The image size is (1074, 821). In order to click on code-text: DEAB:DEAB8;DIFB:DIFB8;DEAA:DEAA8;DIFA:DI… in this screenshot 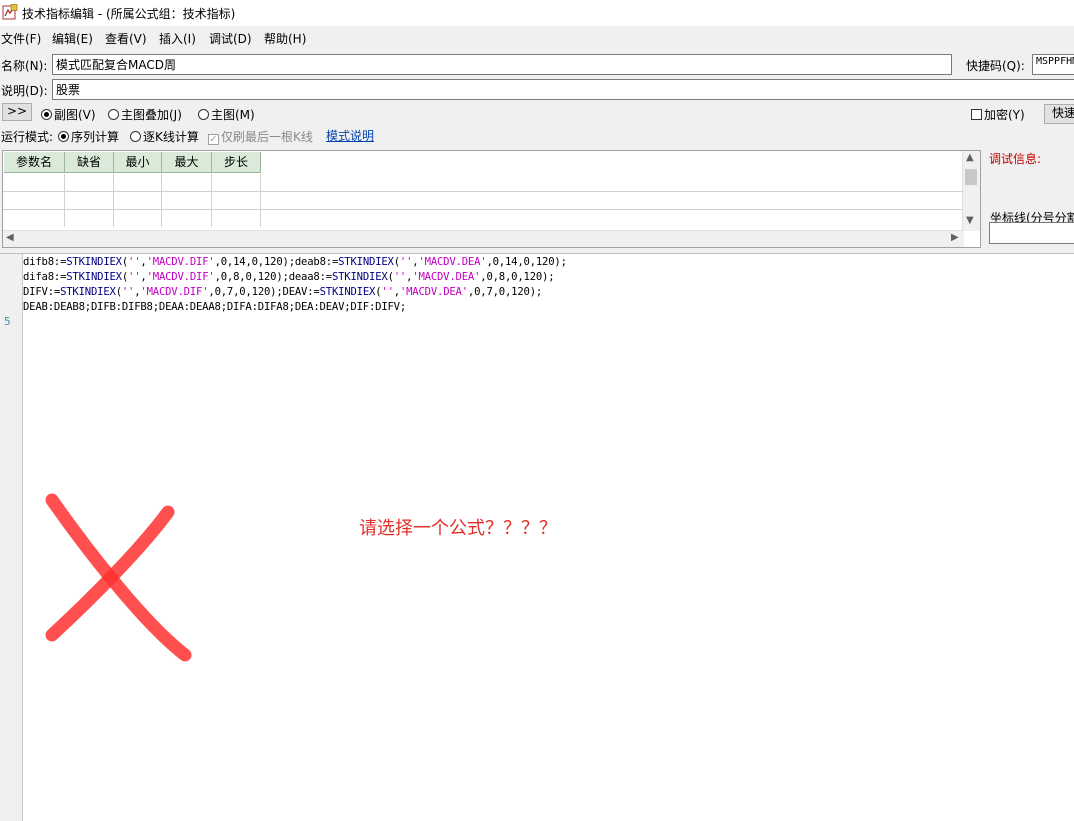, I will do `click(215, 307)`.